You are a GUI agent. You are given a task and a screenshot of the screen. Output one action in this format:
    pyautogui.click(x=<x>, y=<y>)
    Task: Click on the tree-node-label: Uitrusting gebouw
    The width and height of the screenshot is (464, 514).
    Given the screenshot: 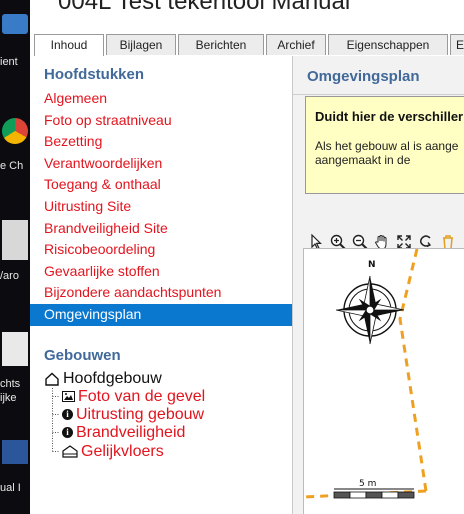 What is the action you would take?
    pyautogui.click(x=140, y=414)
    